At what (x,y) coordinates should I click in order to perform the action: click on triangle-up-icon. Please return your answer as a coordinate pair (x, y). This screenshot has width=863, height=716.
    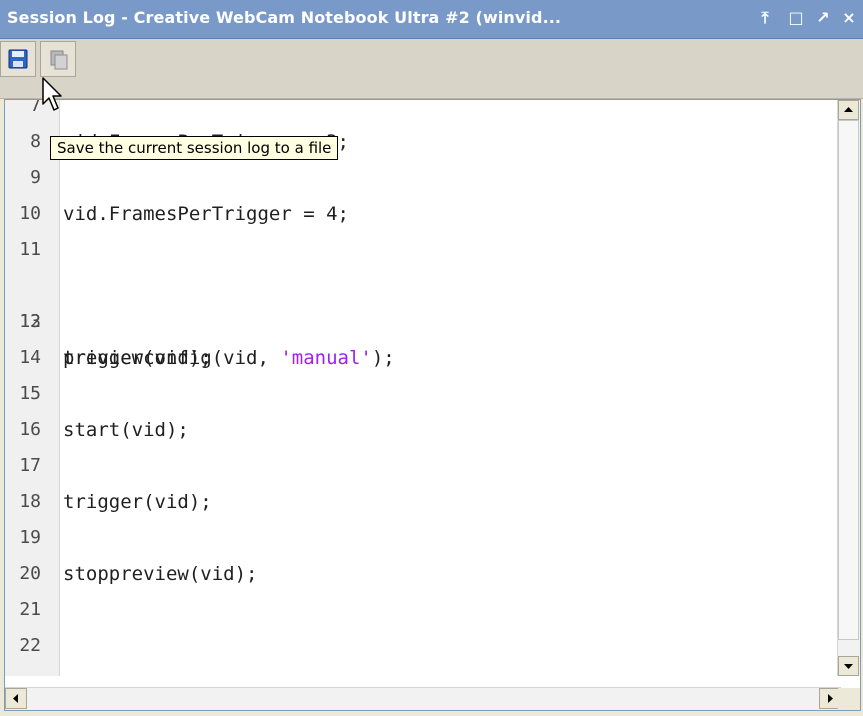
    Looking at the image, I should click on (848, 109).